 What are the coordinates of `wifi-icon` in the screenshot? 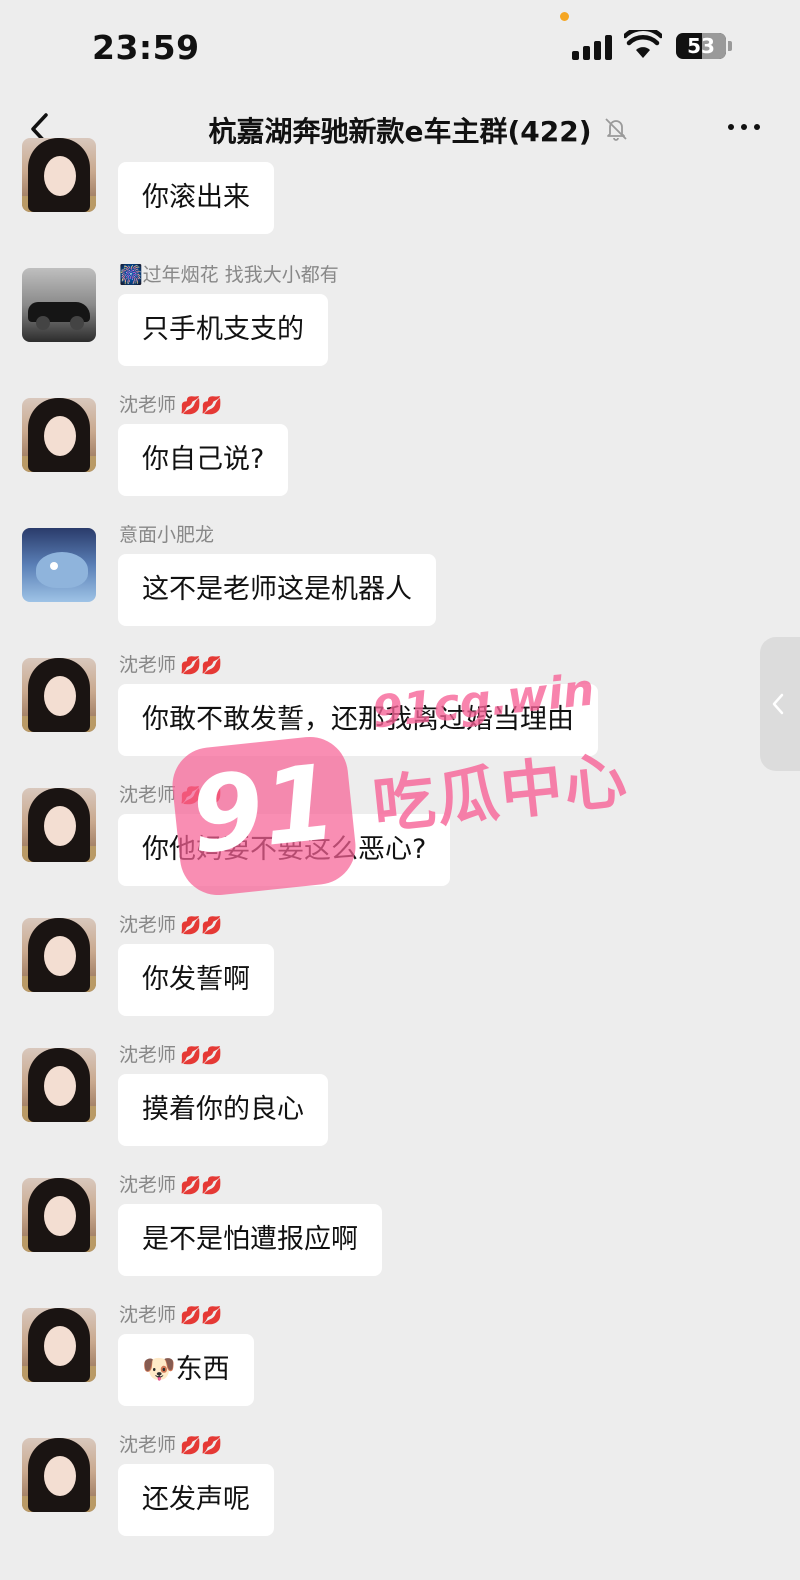 It's located at (643, 44).